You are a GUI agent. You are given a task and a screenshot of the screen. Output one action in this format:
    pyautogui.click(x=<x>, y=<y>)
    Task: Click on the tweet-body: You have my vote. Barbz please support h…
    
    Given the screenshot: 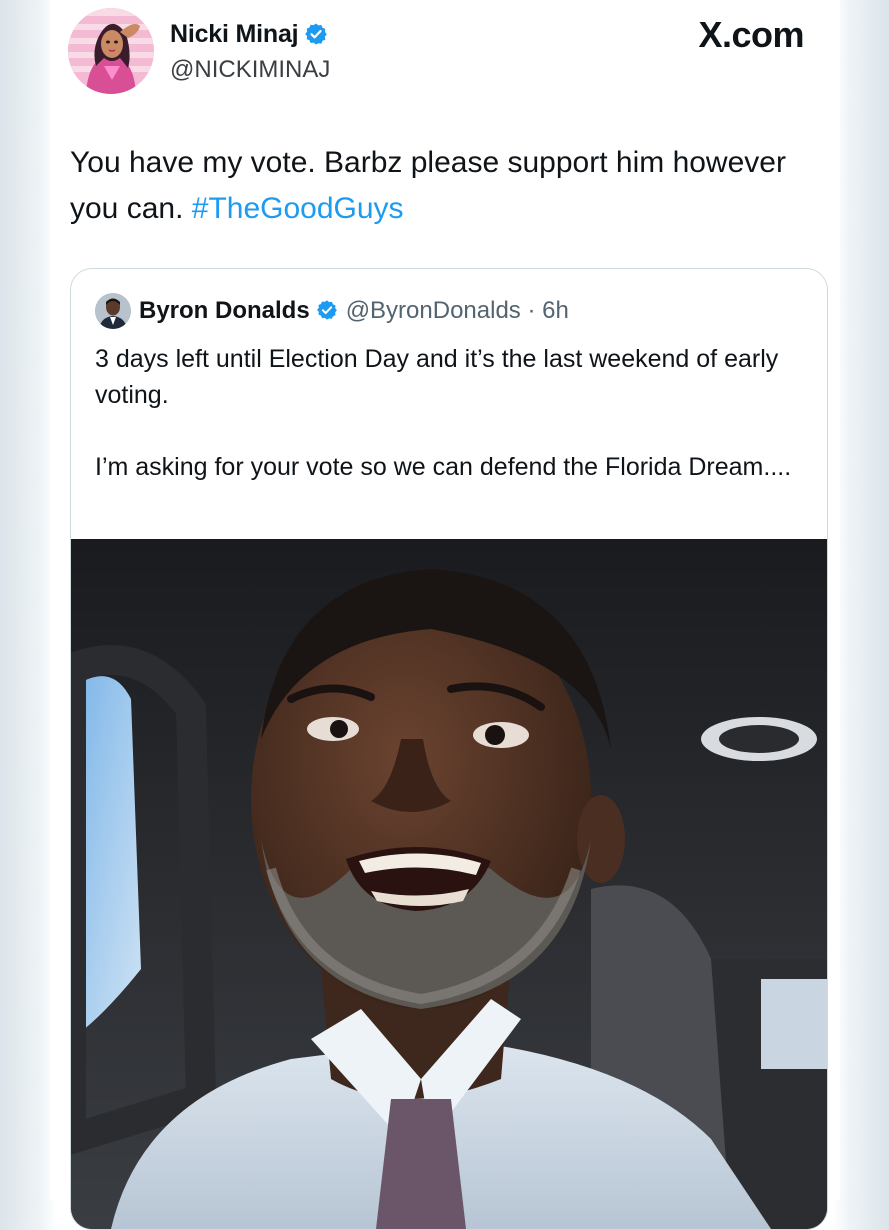 What is the action you would take?
    pyautogui.click(x=428, y=185)
    